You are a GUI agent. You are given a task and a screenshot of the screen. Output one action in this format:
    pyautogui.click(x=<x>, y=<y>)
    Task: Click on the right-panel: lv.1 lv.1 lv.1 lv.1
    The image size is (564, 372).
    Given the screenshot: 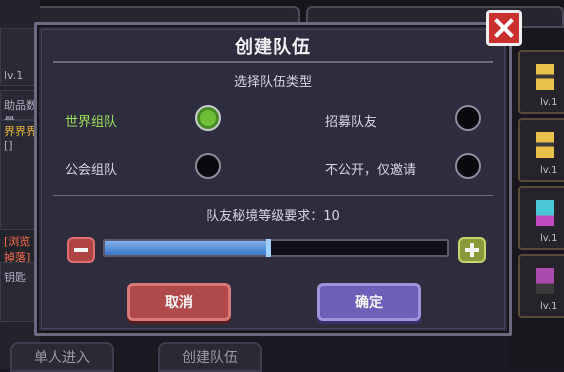 What is the action you would take?
    pyautogui.click(x=537, y=198)
    